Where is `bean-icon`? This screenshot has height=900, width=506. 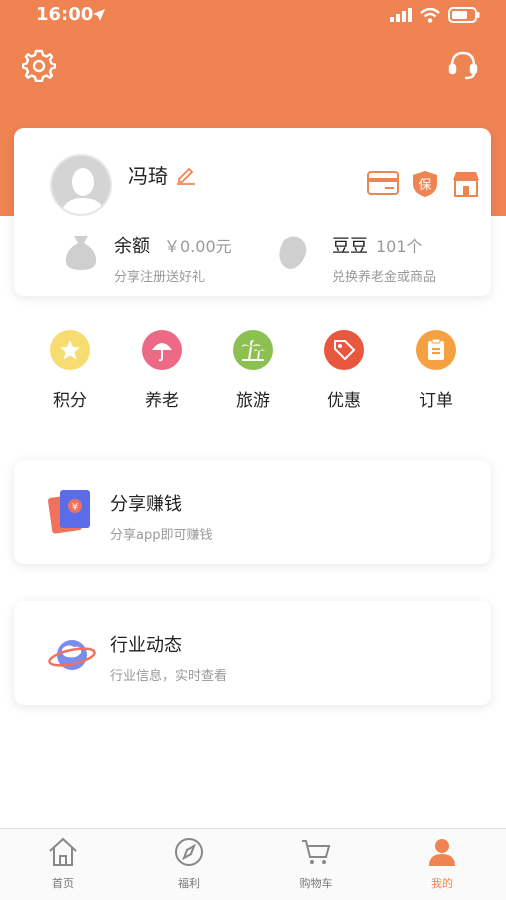
bean-icon is located at coordinates (293, 252).